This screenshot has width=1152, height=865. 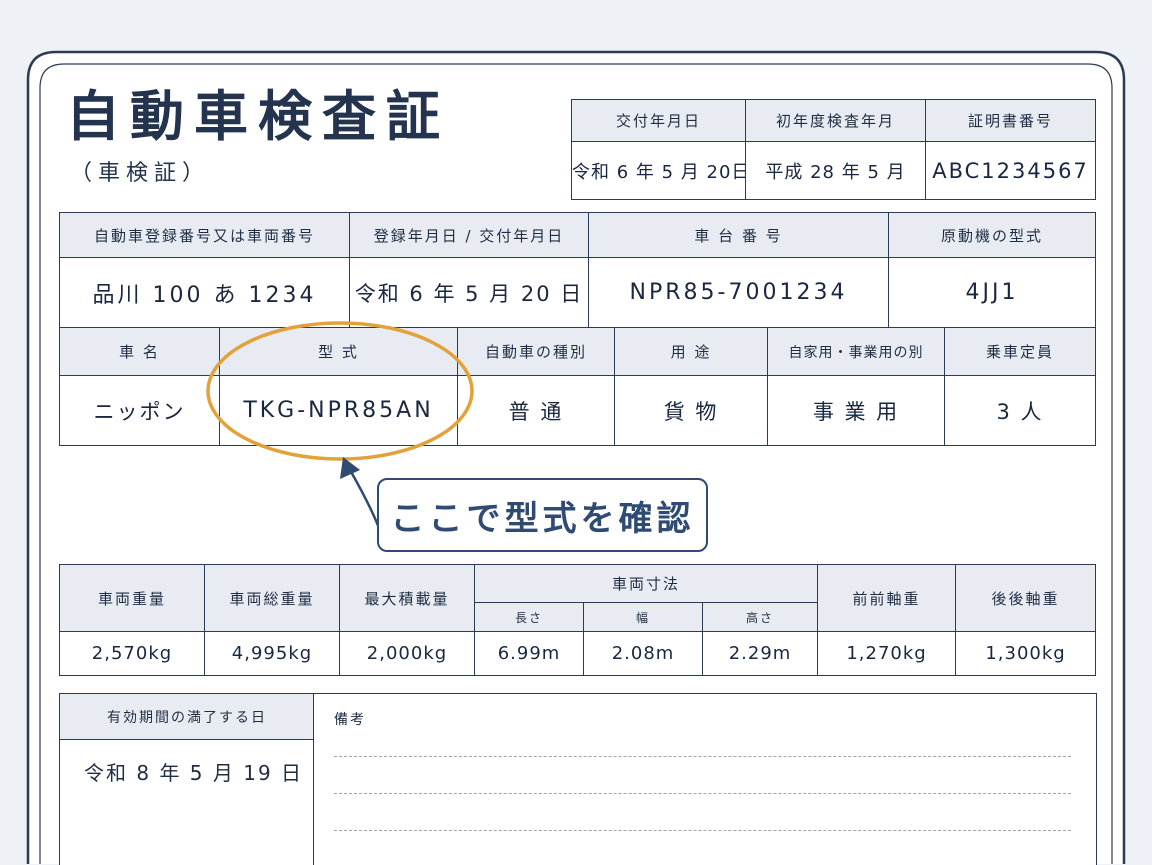 What do you see at coordinates (992, 292) in the screenshot?
I see `engine-model-value: 4JJ1` at bounding box center [992, 292].